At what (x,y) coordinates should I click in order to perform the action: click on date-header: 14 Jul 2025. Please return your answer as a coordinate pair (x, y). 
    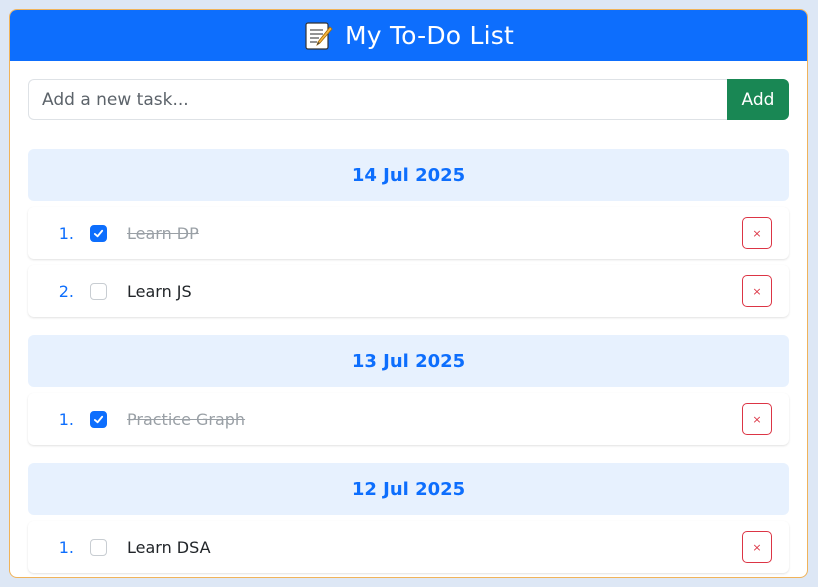
    Looking at the image, I should click on (408, 175).